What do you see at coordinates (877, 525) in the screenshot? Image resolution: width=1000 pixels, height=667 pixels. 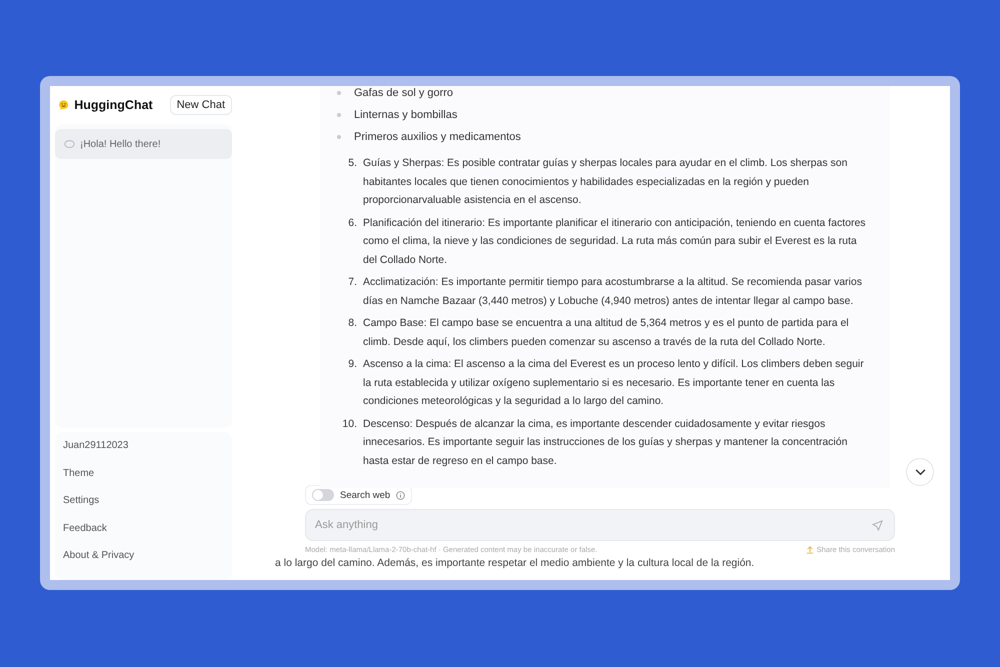 I see `send-icon` at bounding box center [877, 525].